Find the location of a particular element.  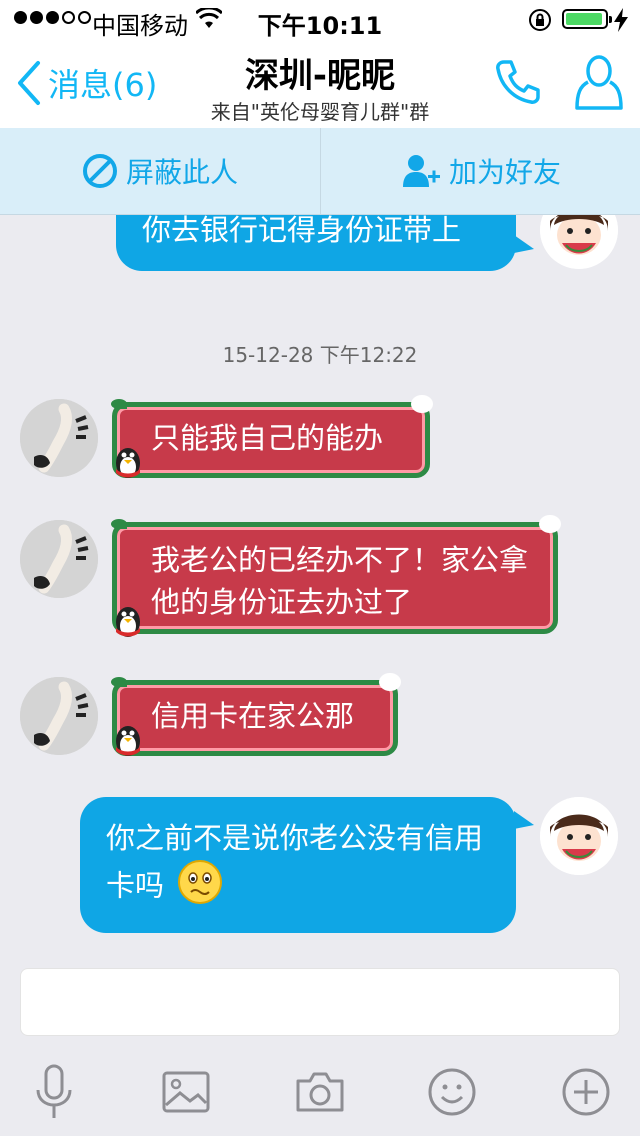

message-bubble-incoming: 只能我自己的能办 is located at coordinates (272, 436).